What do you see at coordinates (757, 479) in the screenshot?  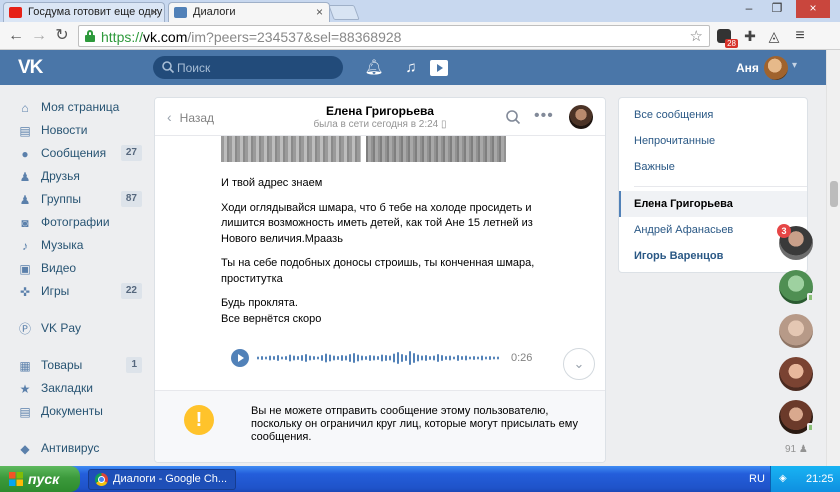 I see `language-indicator: RU` at bounding box center [757, 479].